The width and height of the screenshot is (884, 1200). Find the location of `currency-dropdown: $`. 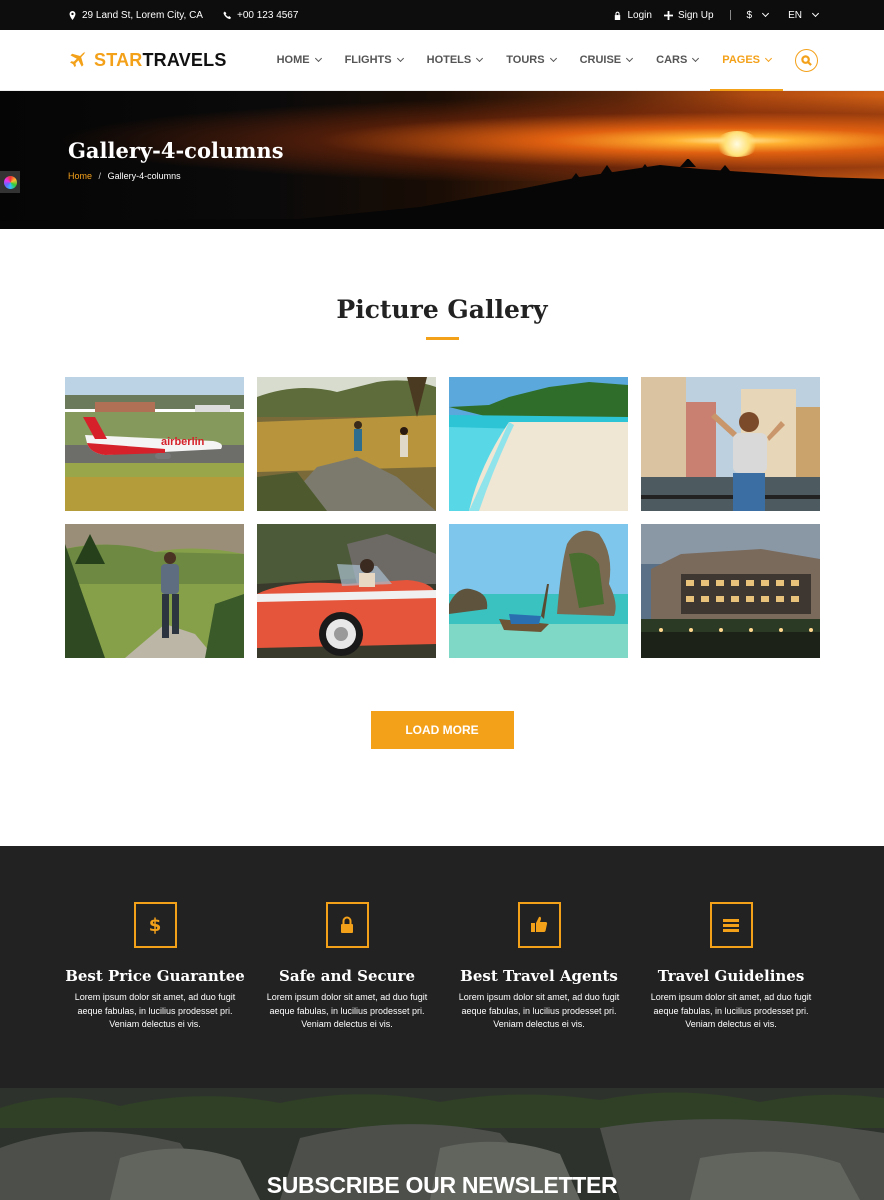

currency-dropdown: $ is located at coordinates (758, 15).